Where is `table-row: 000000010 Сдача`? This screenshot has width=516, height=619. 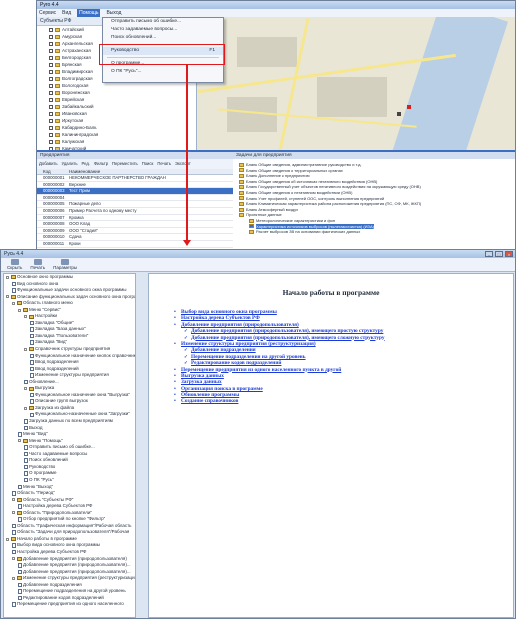 table-row: 000000010 Сдача is located at coordinates (135, 237).